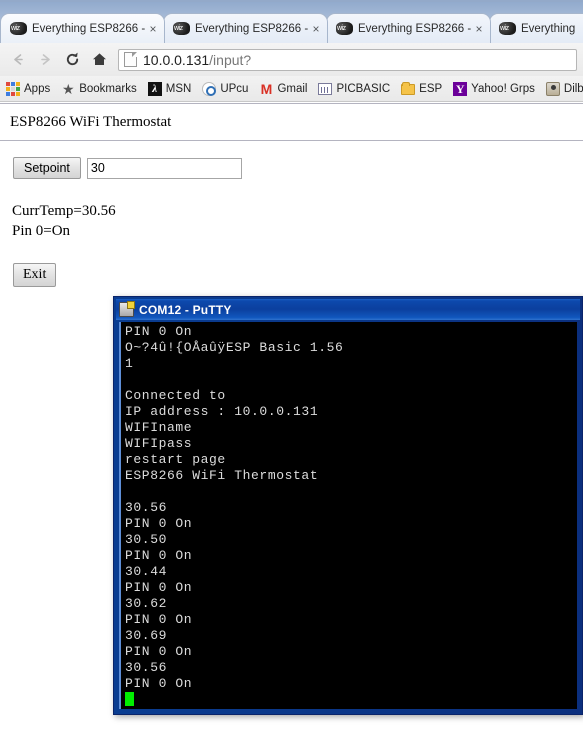  What do you see at coordinates (154, 88) in the screenshot?
I see `msn-icon: λ` at bounding box center [154, 88].